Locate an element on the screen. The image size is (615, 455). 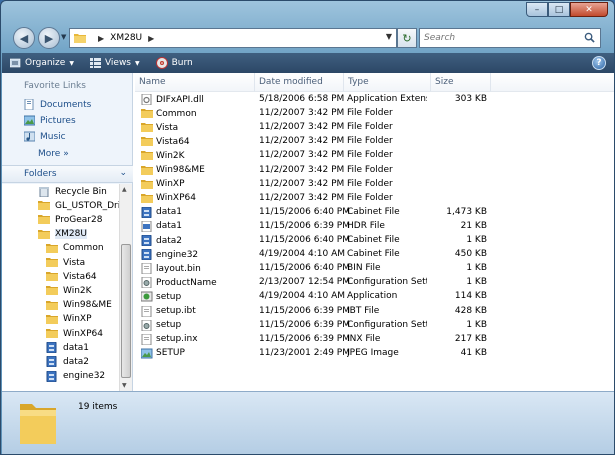
tree-item: Win98&ME is located at coordinates (79, 305).